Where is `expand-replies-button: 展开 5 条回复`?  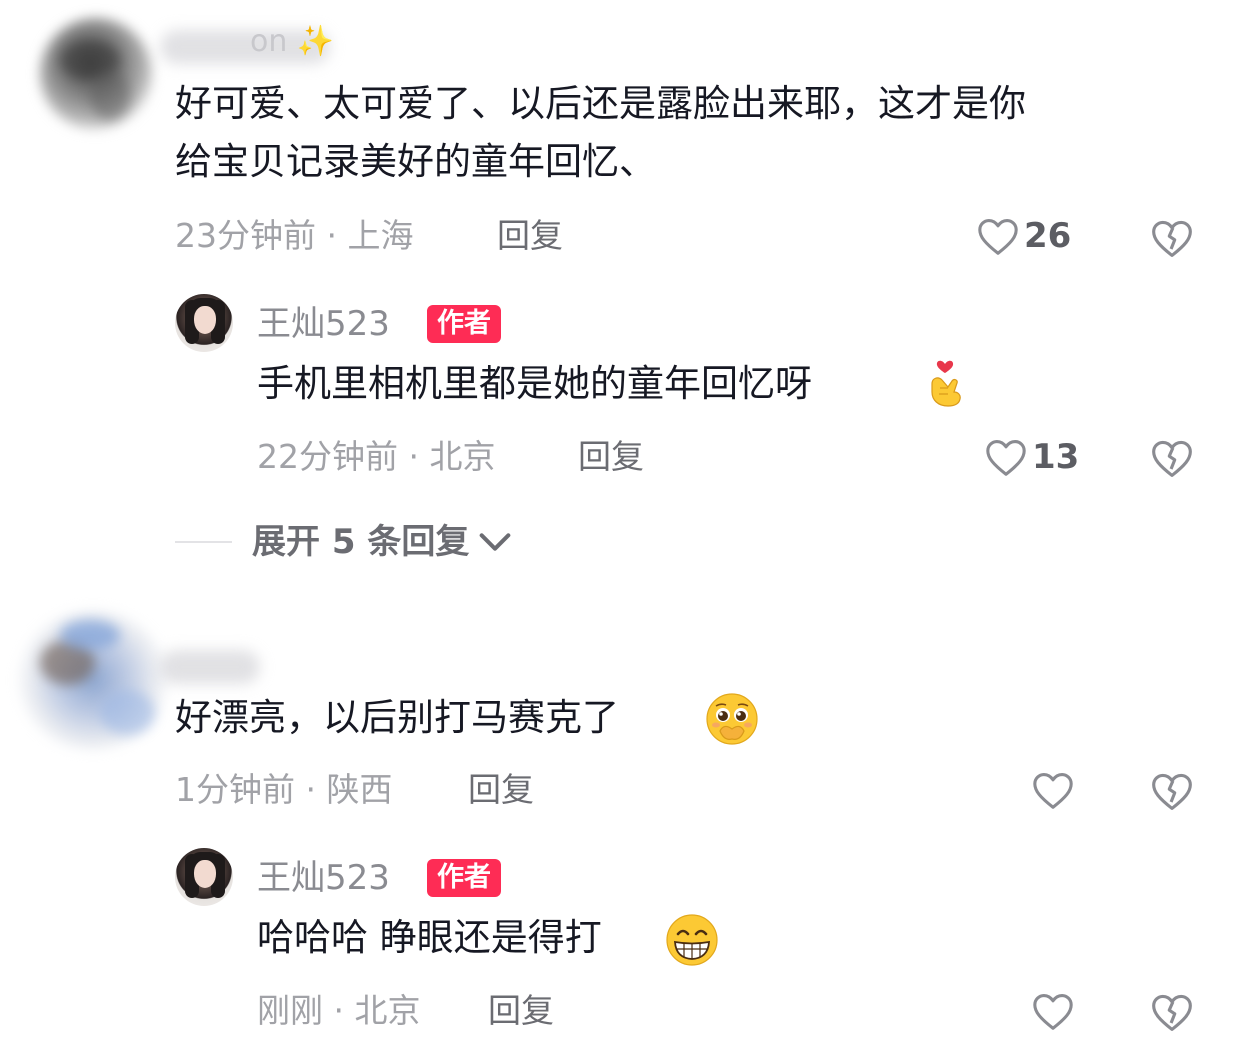
expand-replies-button: 展开 5 条回复 is located at coordinates (383, 542).